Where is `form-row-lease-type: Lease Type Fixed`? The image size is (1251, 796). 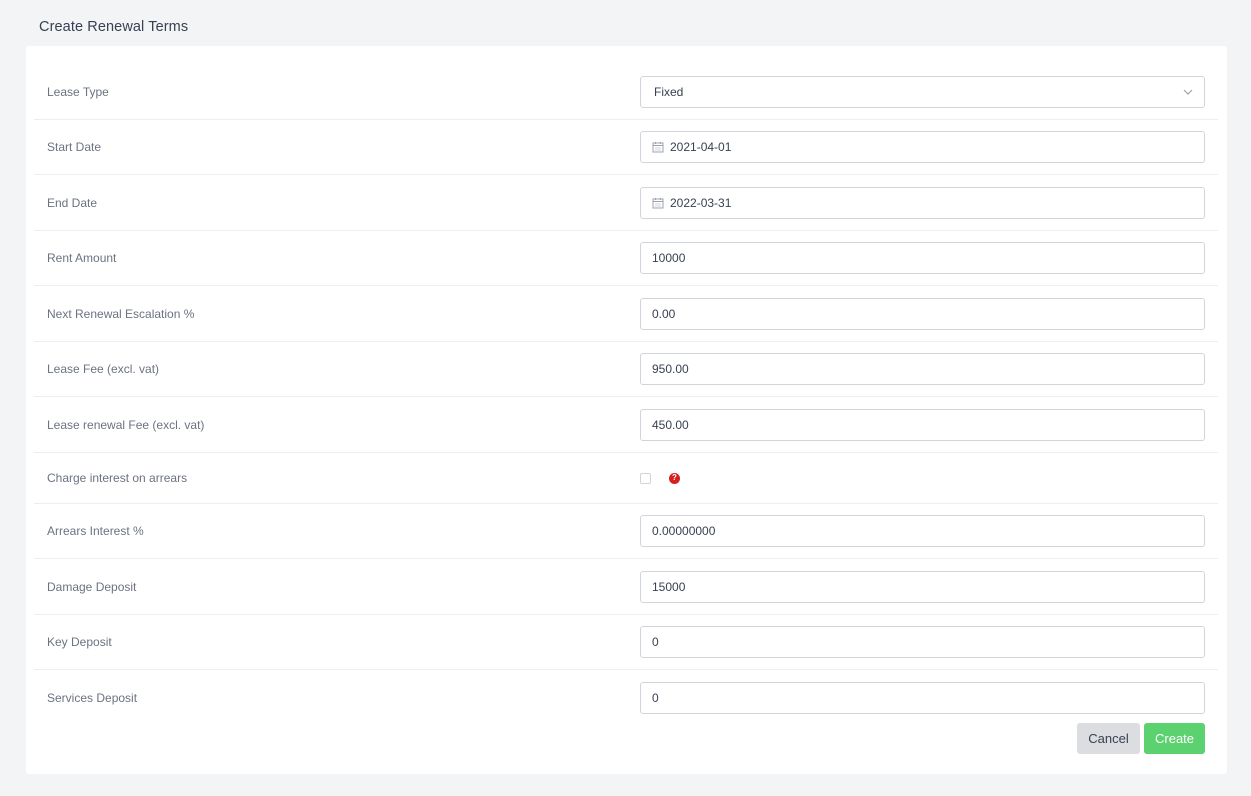 form-row-lease-type: Lease Type Fixed is located at coordinates (626, 92).